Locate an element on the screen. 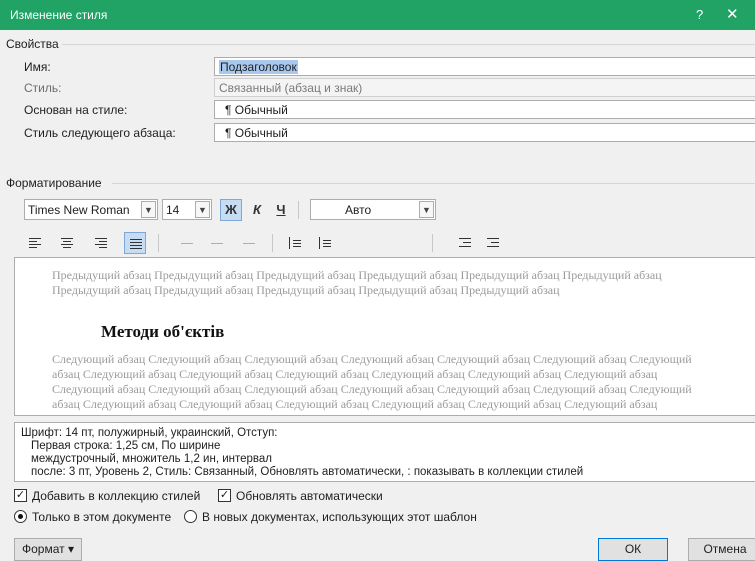 Image resolution: width=755 pixels, height=561 pixels. style-type-label: Стиль: is located at coordinates (43, 88).